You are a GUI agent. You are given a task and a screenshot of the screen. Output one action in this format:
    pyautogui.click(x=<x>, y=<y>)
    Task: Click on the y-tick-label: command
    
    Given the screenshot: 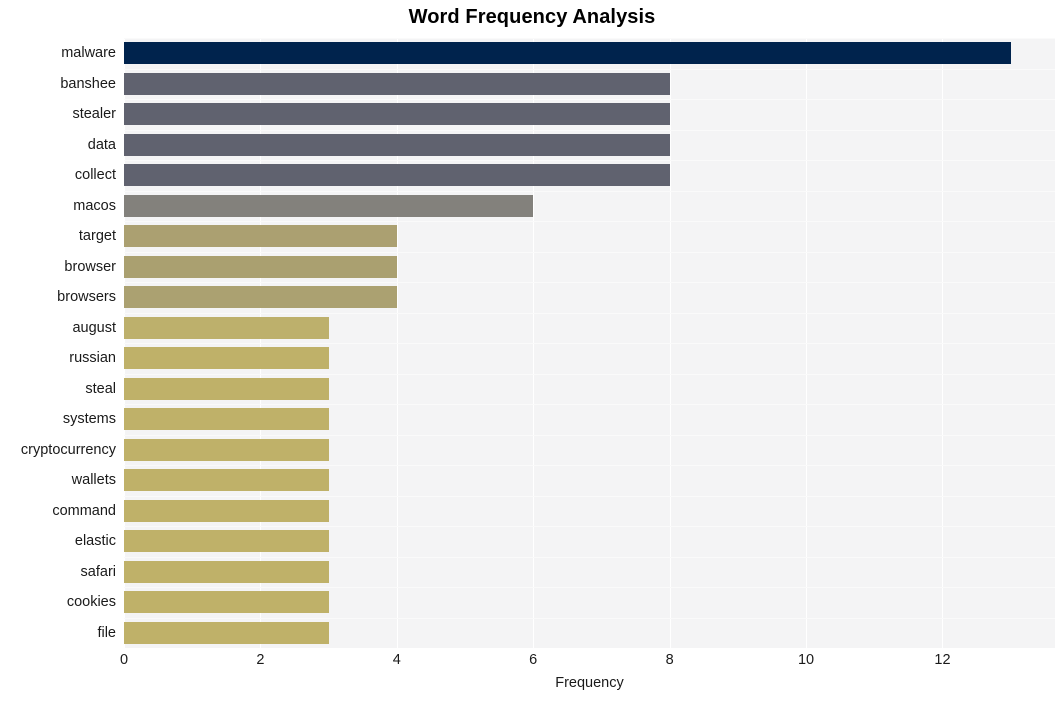 What is the action you would take?
    pyautogui.click(x=84, y=510)
    